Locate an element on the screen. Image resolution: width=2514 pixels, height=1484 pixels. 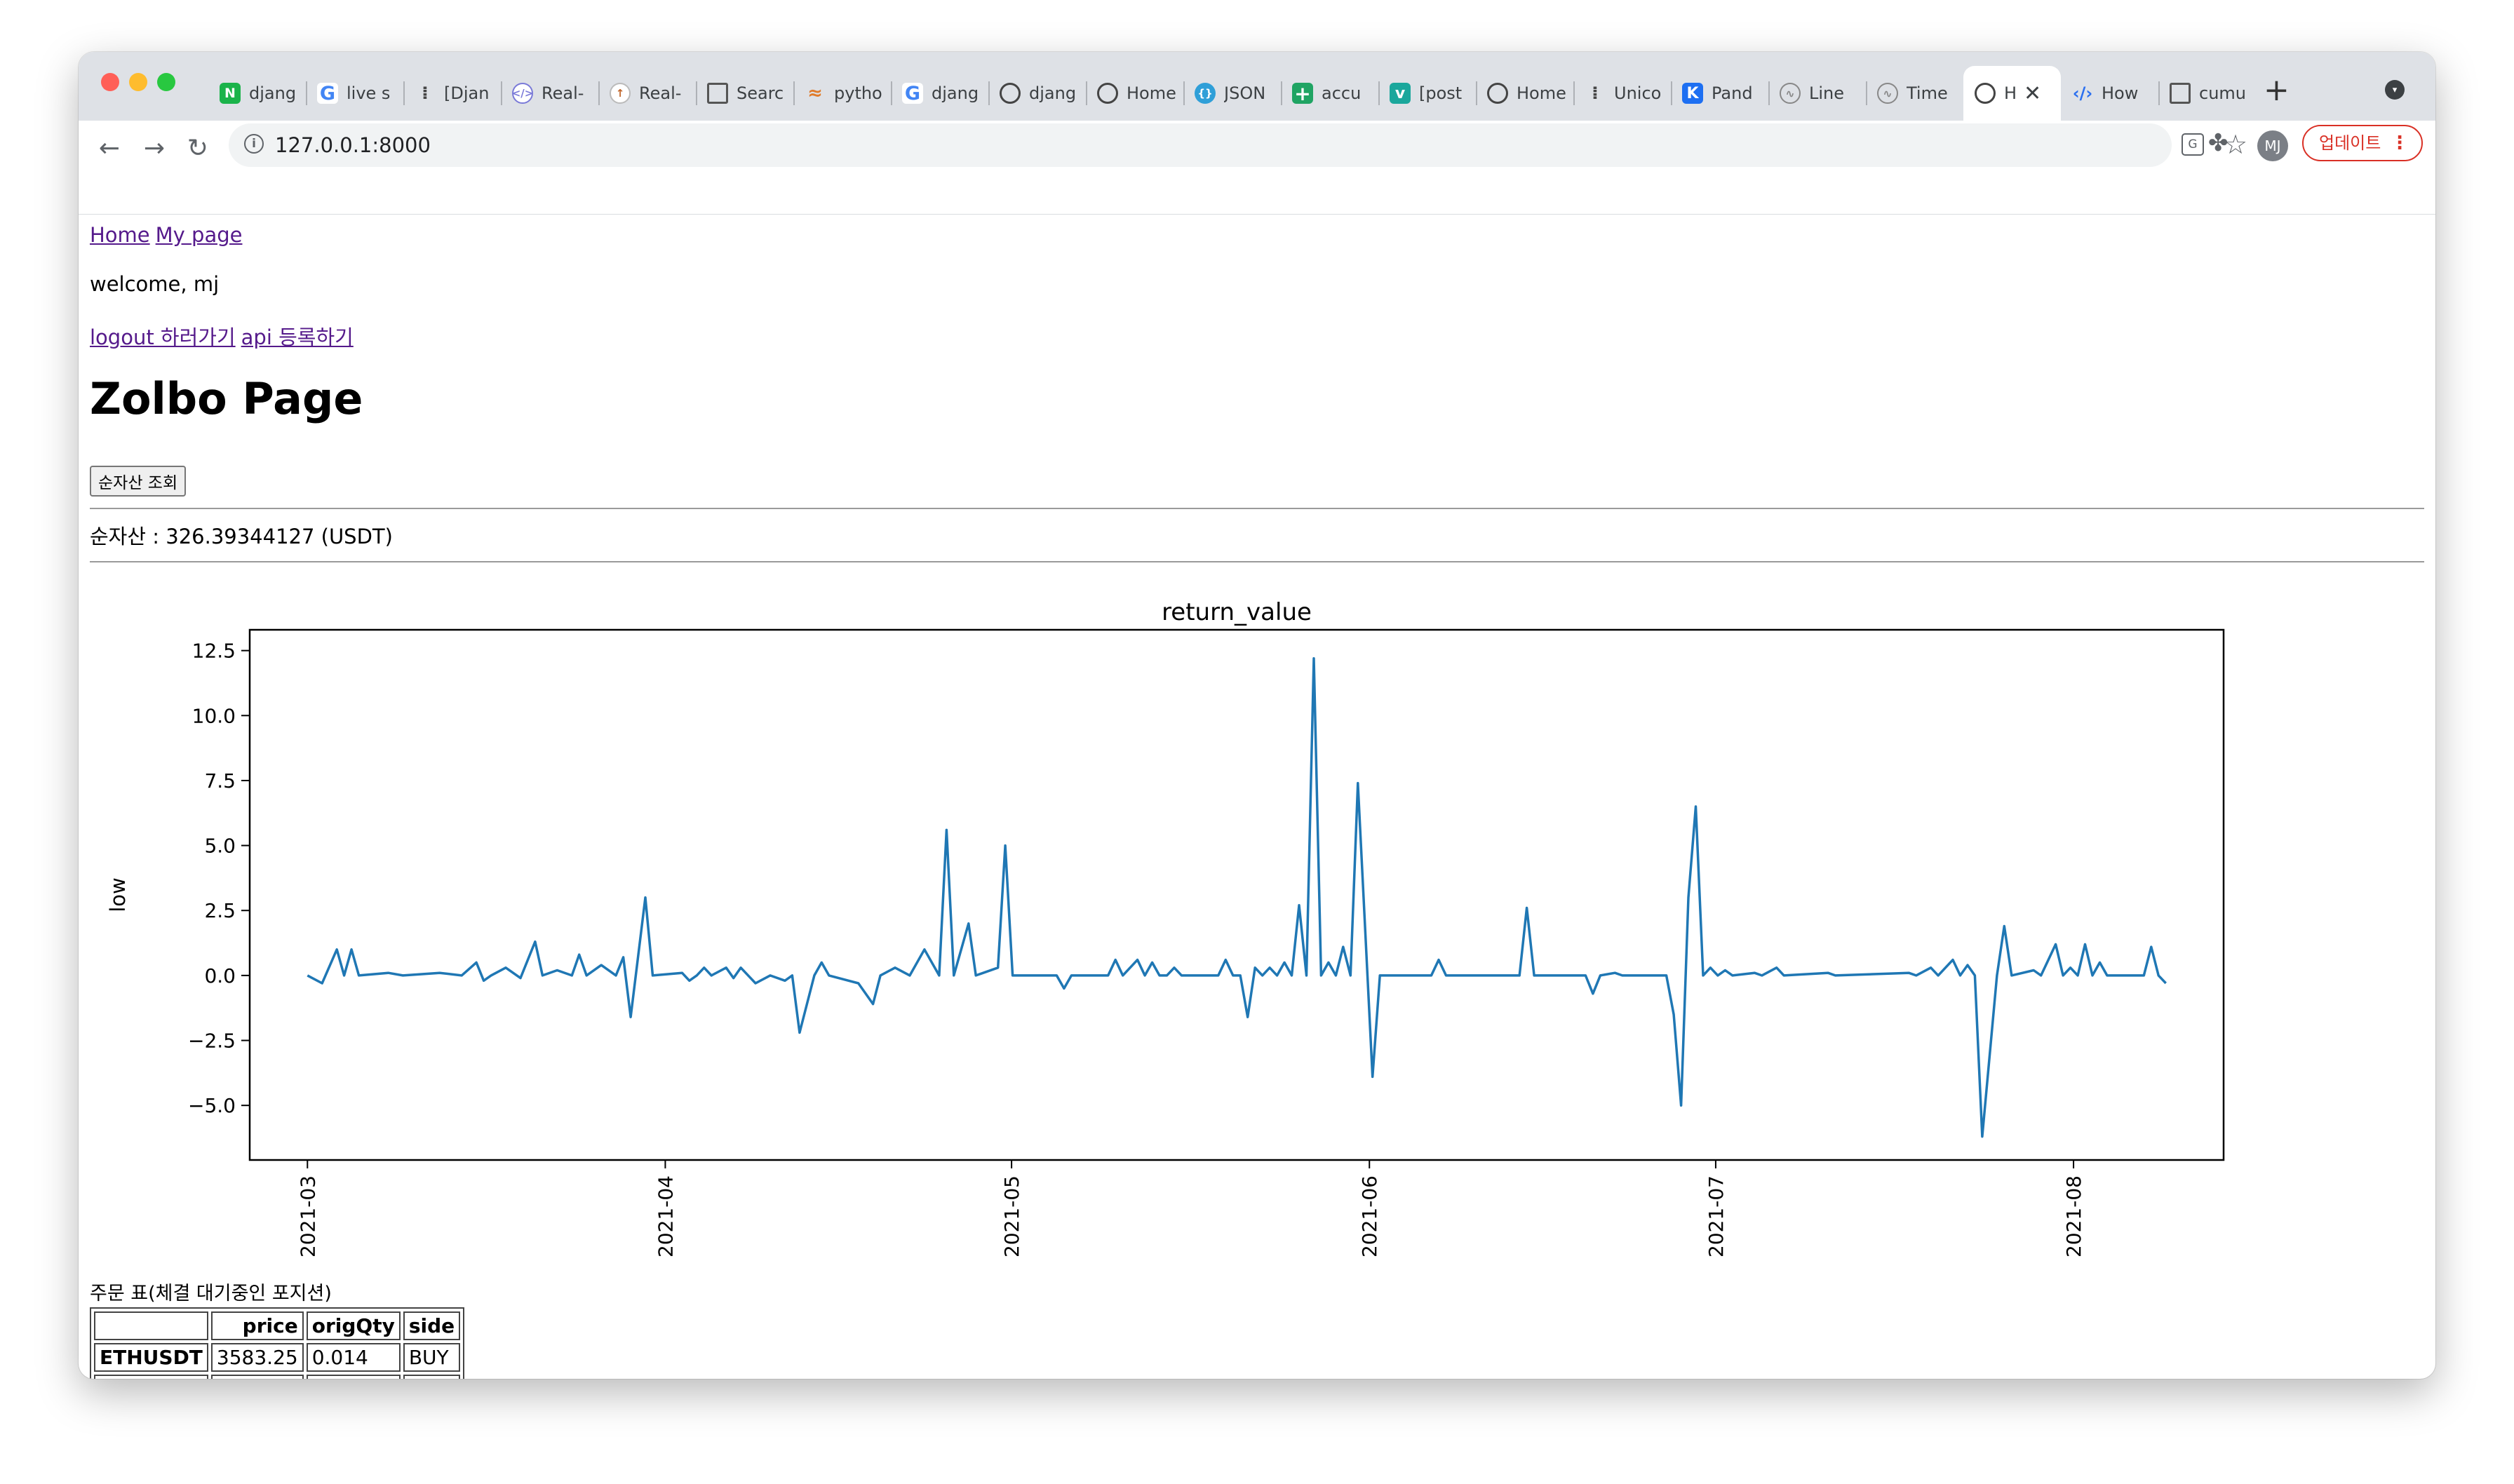
forward-button: → is located at coordinates (155, 149).